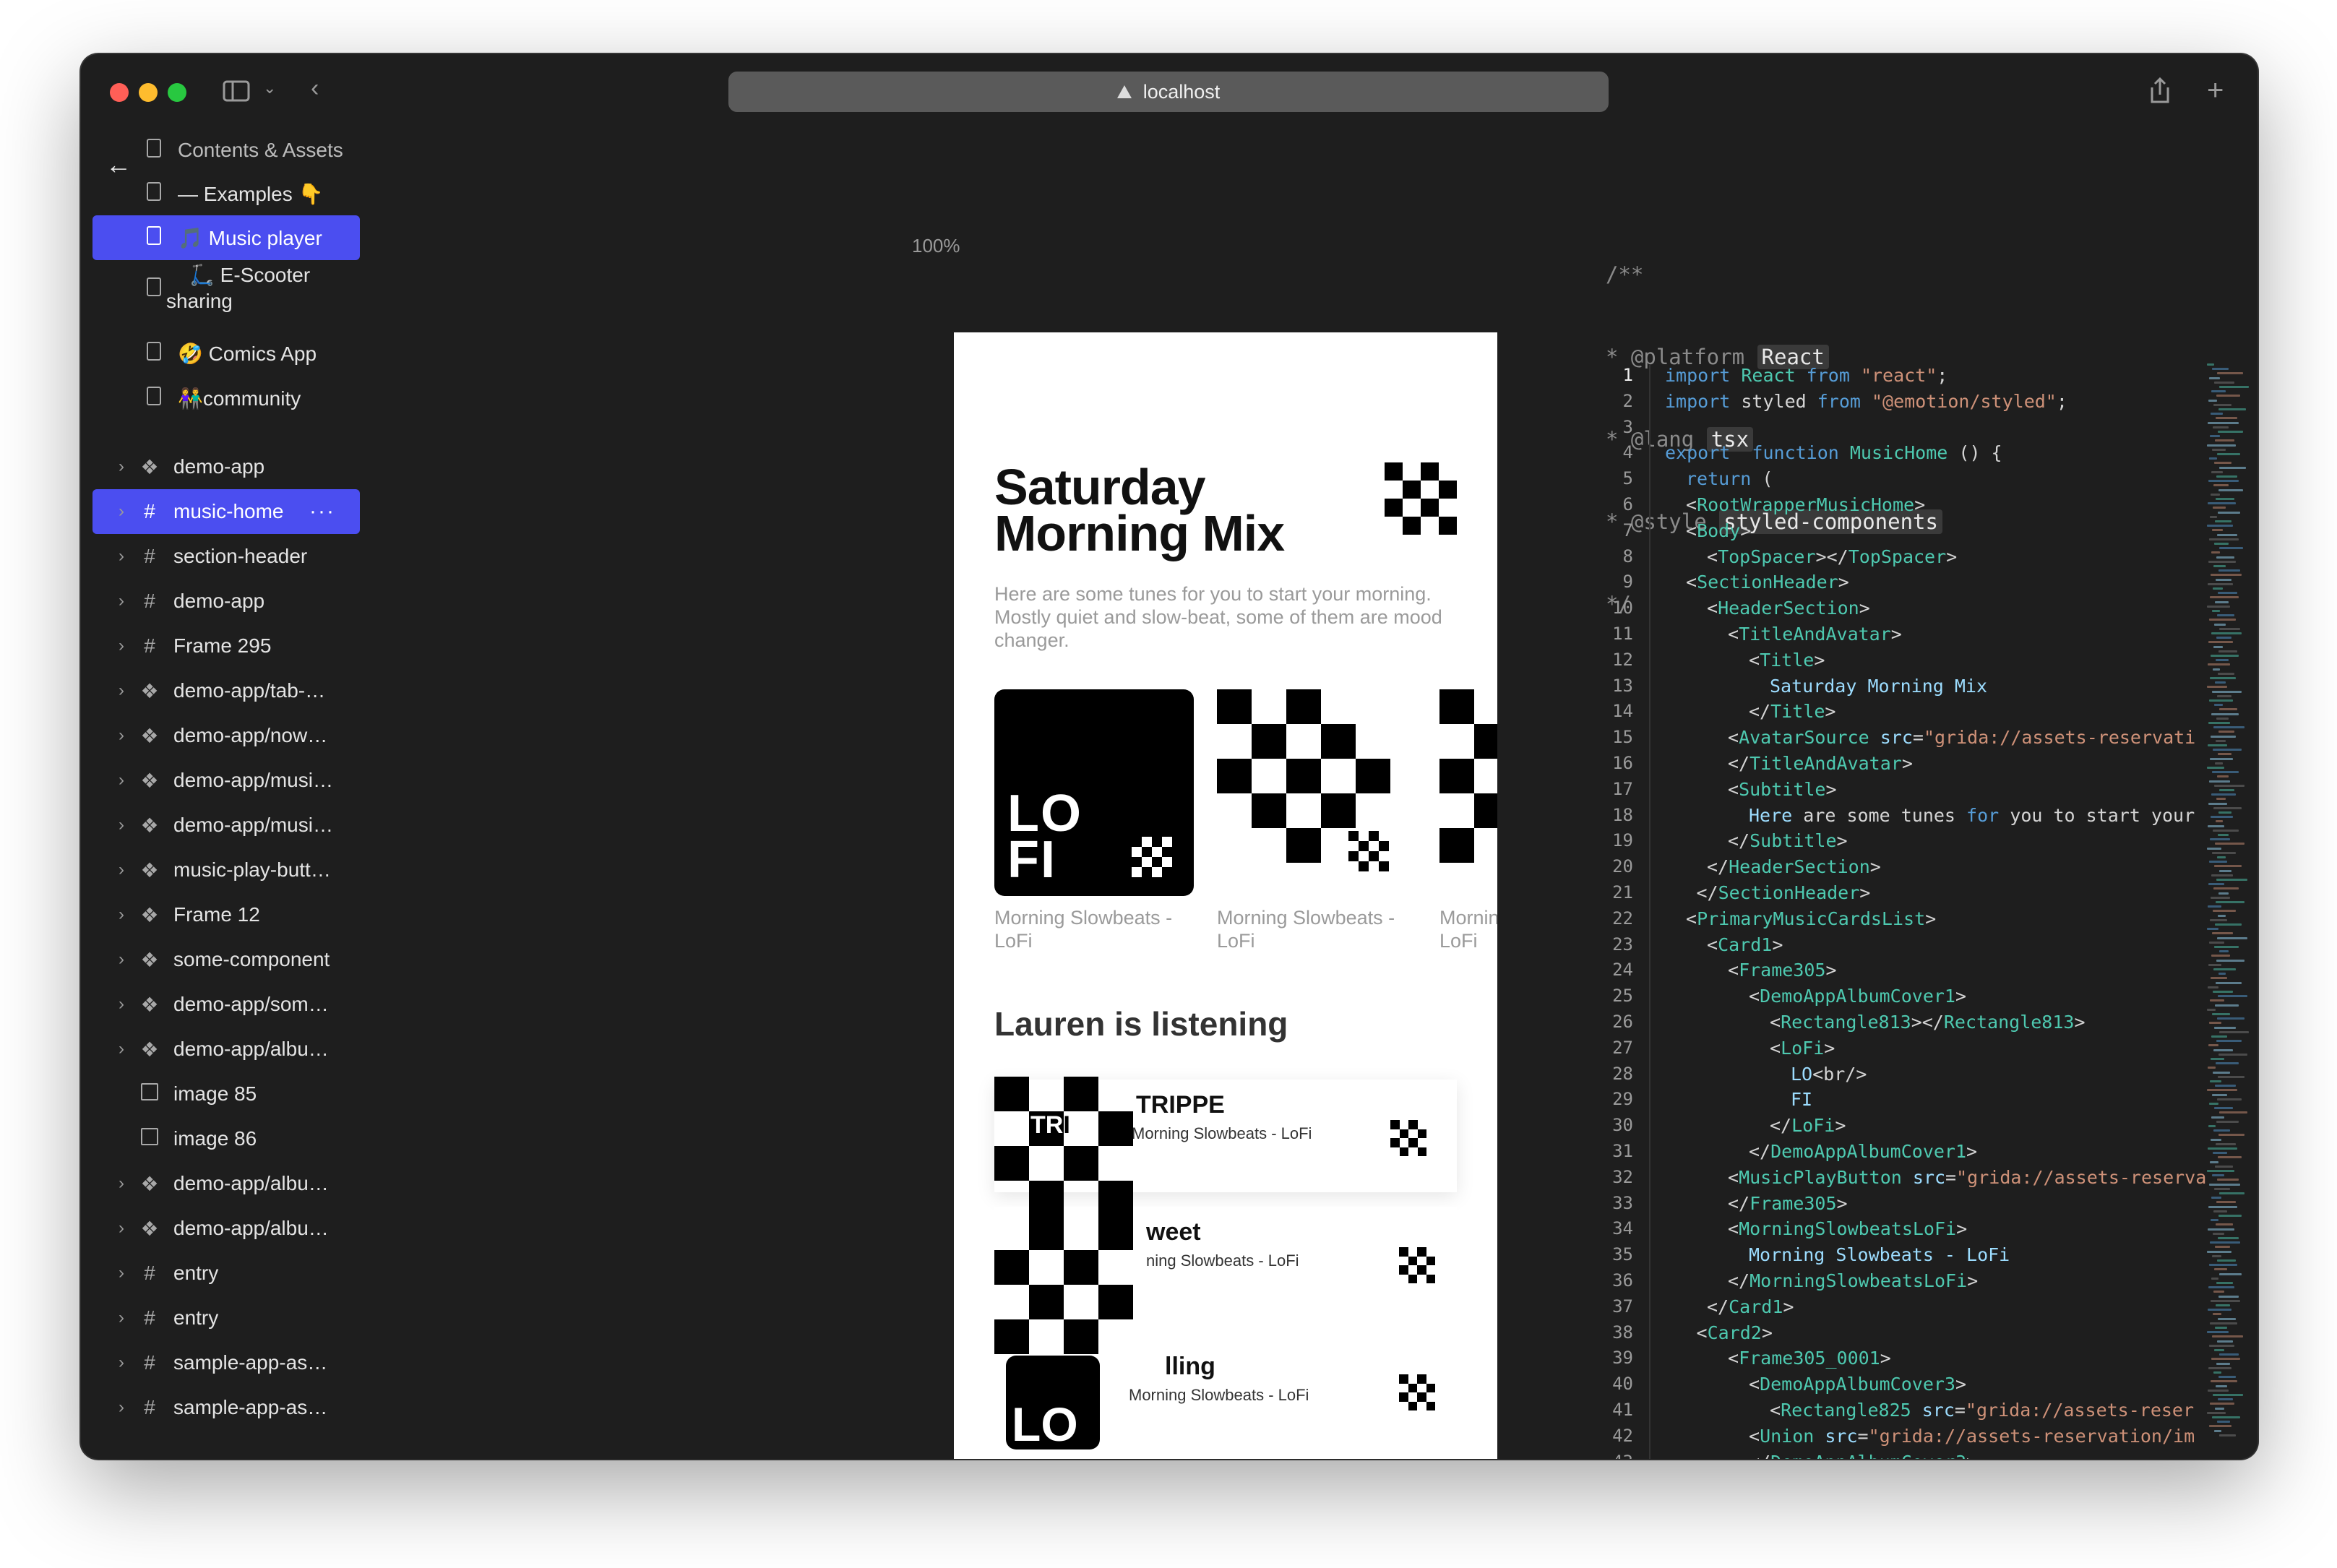  Describe the element at coordinates (1768, 582) in the screenshot. I see `code-line: <SectionHeader>` at that location.